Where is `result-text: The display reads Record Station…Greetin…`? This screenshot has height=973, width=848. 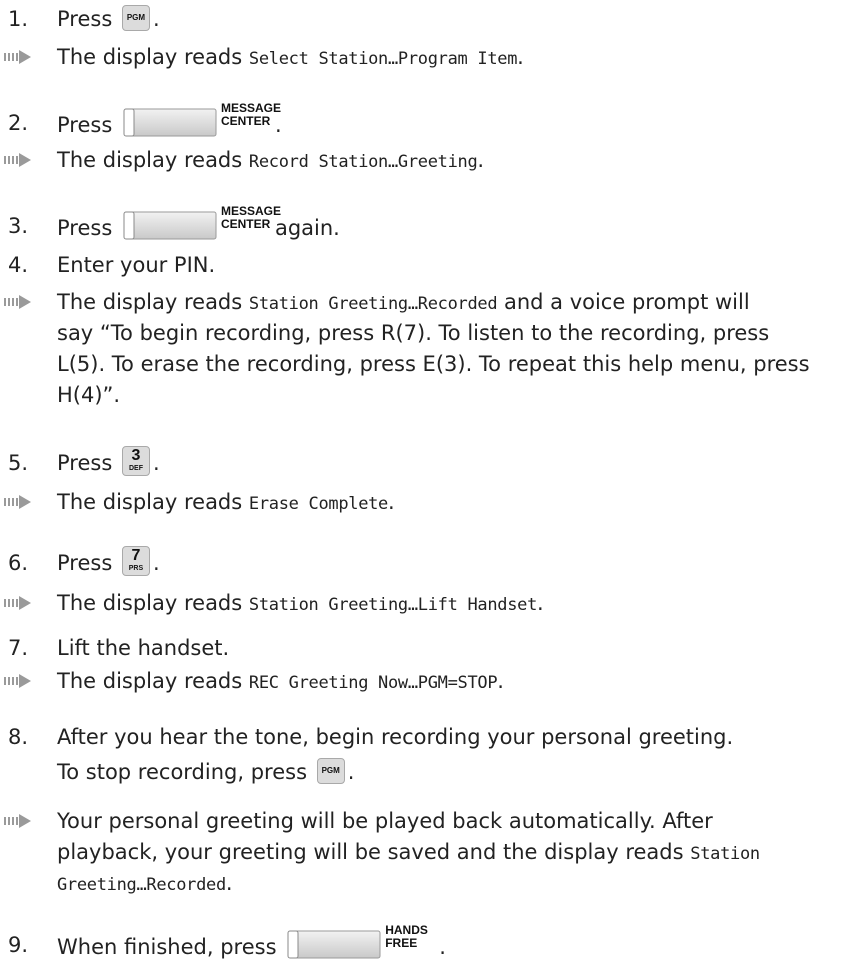
result-text: The display reads Record Station…Greetin… is located at coordinates (270, 161).